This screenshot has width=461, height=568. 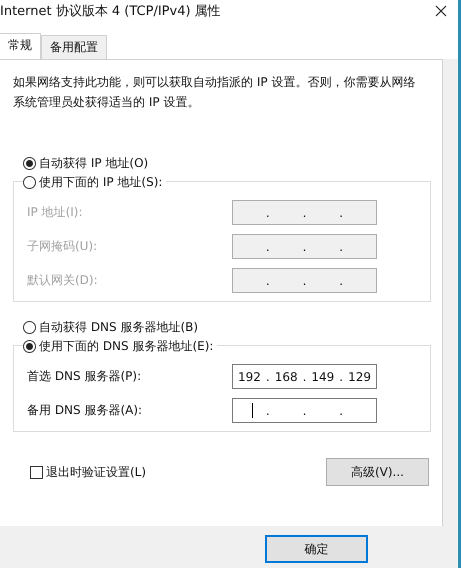 What do you see at coordinates (74, 47) in the screenshot?
I see `tab: 备用配置` at bounding box center [74, 47].